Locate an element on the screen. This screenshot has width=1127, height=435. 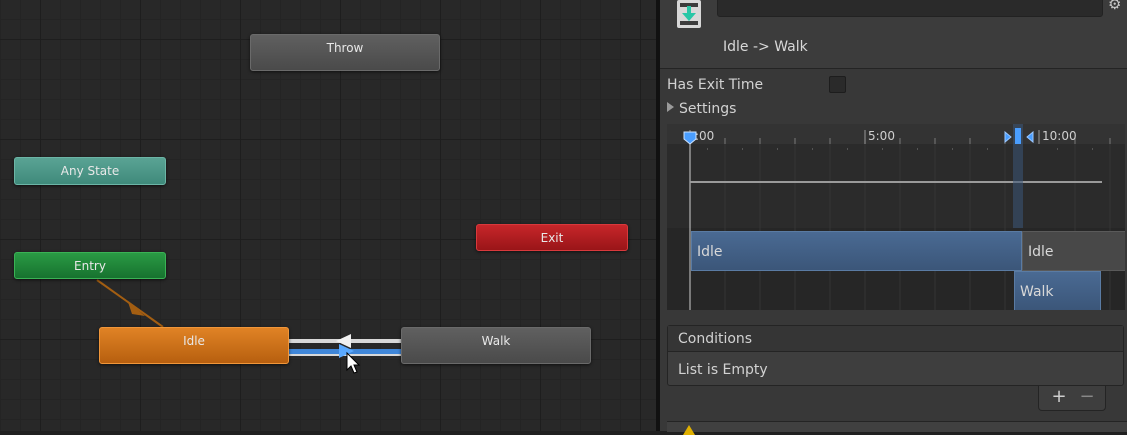
state-node-label: Idle is located at coordinates (194, 341).